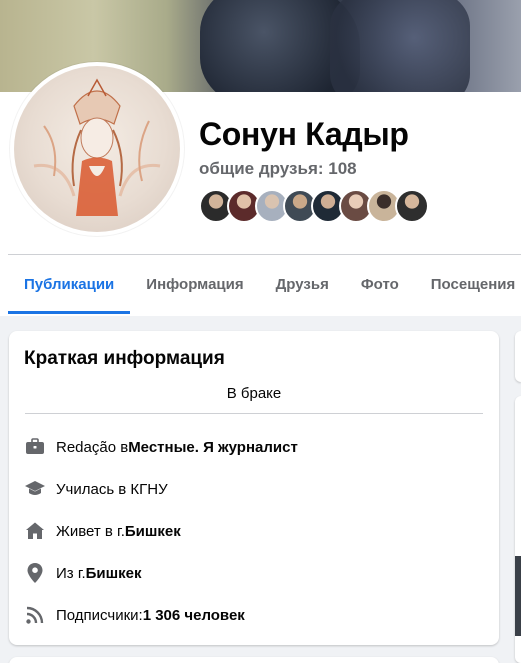  I want to click on mutual-friends-avatars, so click(314, 206).